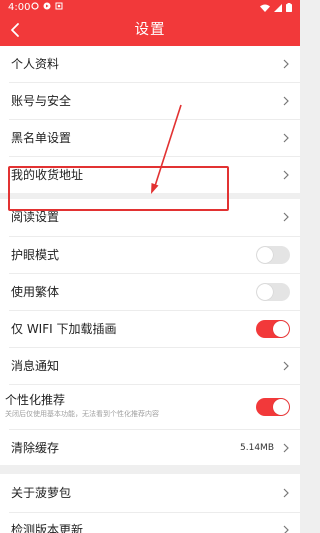 This screenshot has width=320, height=533. I want to click on cache-size: 5.14MB, so click(257, 448).